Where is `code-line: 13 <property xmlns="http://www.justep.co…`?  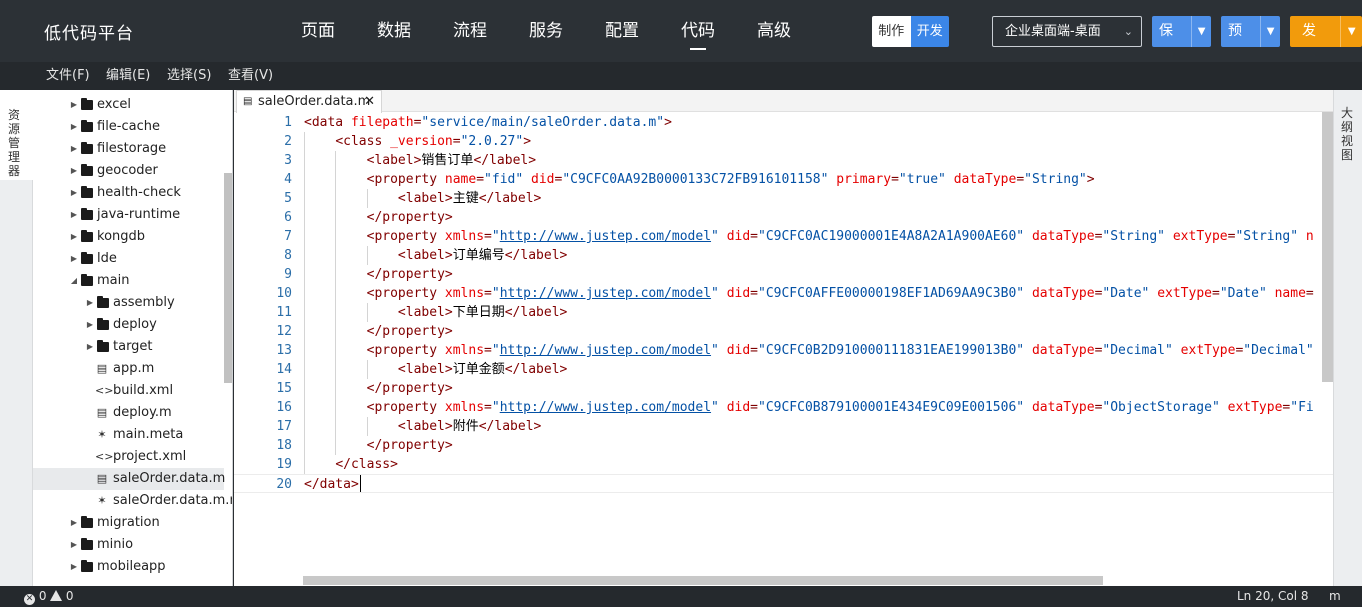 code-line: 13 <property xmlns="http://www.justep.co… is located at coordinates (783, 350).